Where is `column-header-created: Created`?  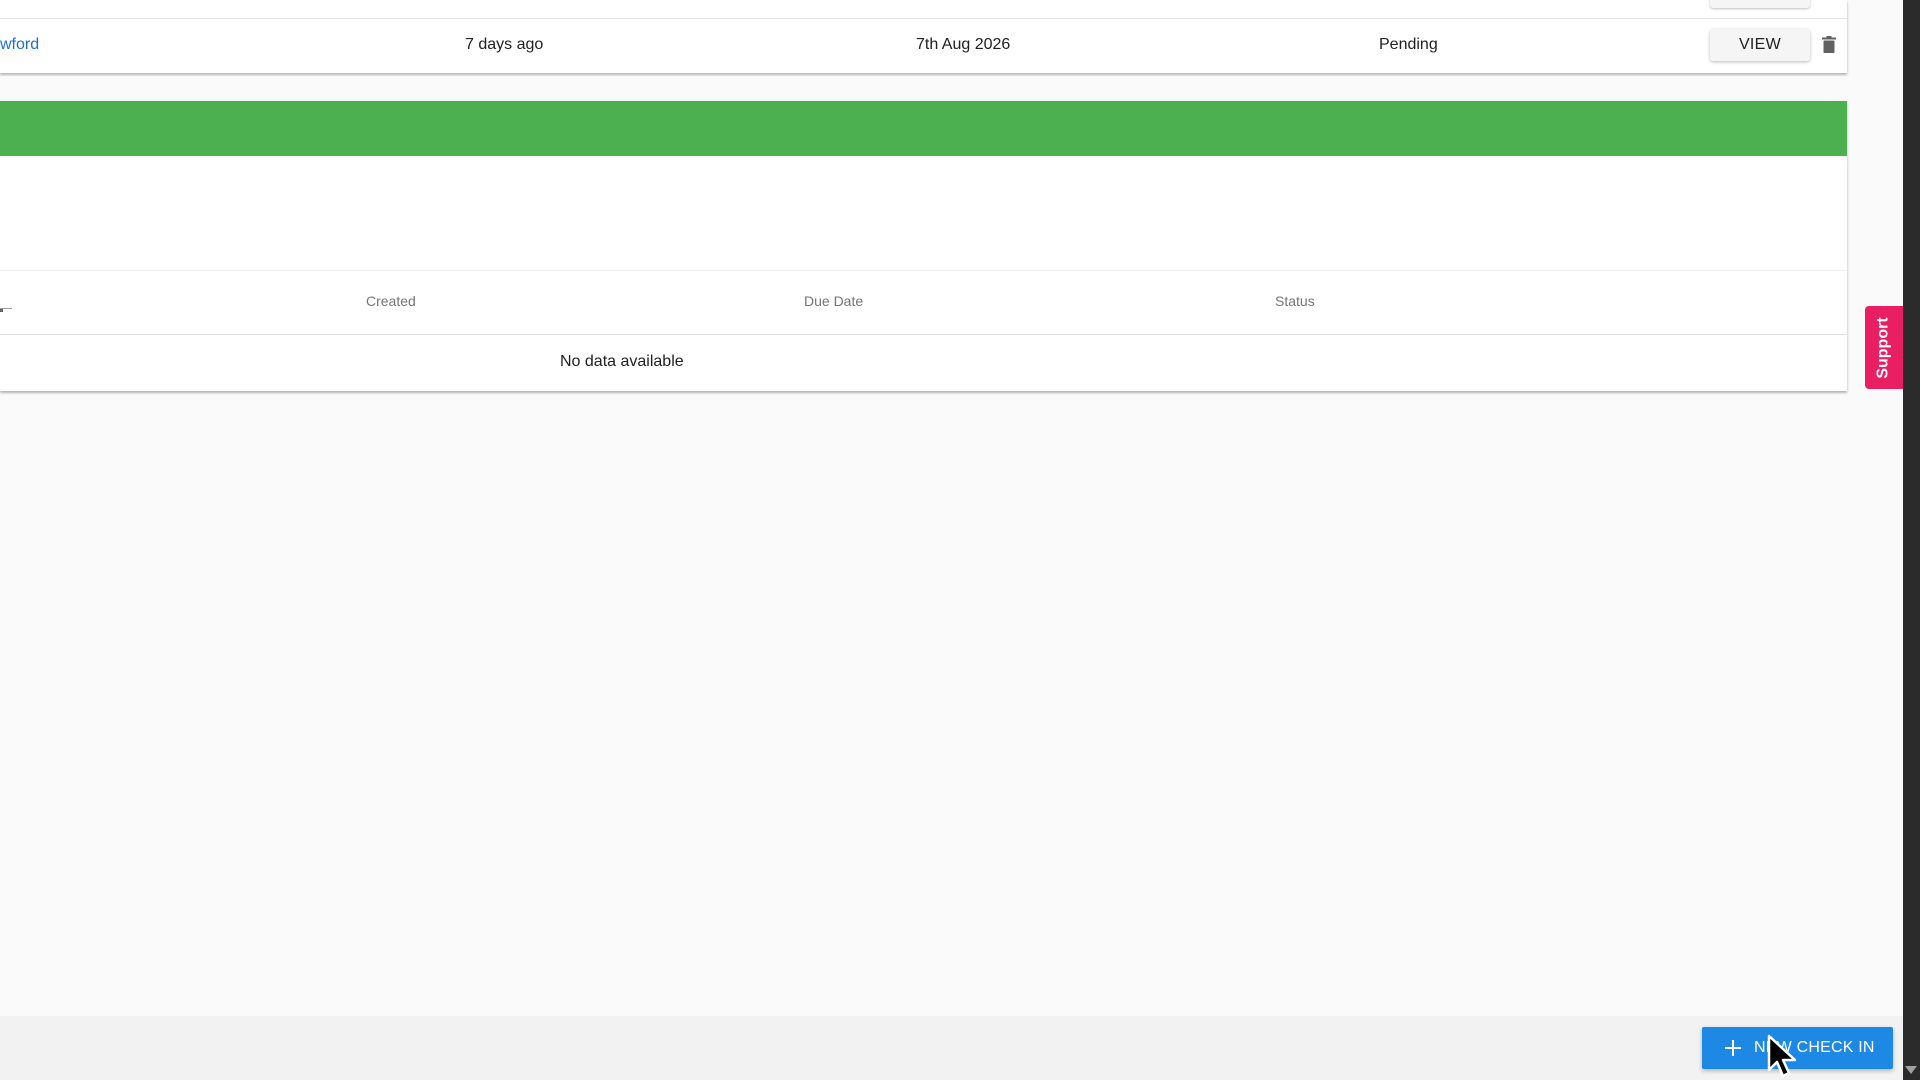
column-header-created: Created is located at coordinates (391, 301).